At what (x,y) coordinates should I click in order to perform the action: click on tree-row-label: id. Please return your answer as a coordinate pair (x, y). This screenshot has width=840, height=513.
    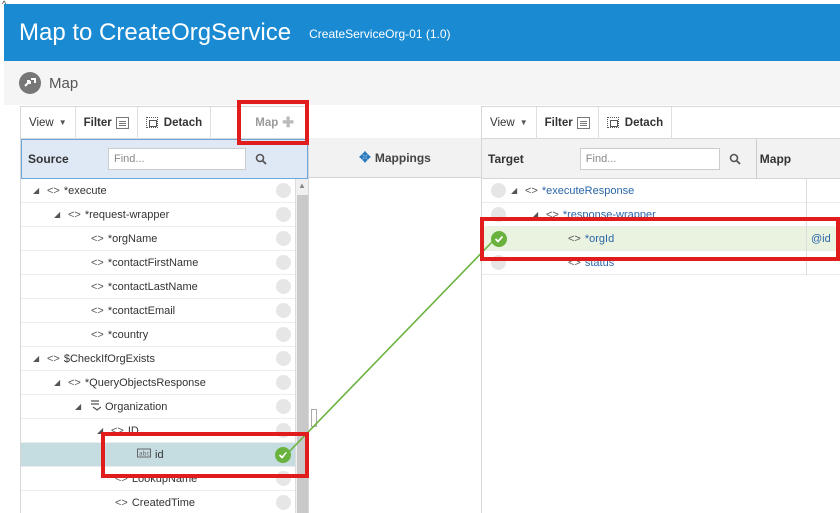
    Looking at the image, I should click on (159, 454).